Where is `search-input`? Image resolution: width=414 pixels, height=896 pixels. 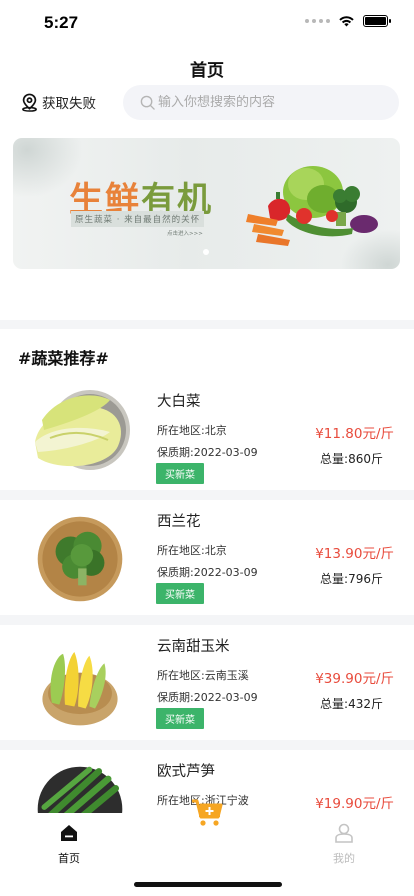
search-input is located at coordinates (268, 102).